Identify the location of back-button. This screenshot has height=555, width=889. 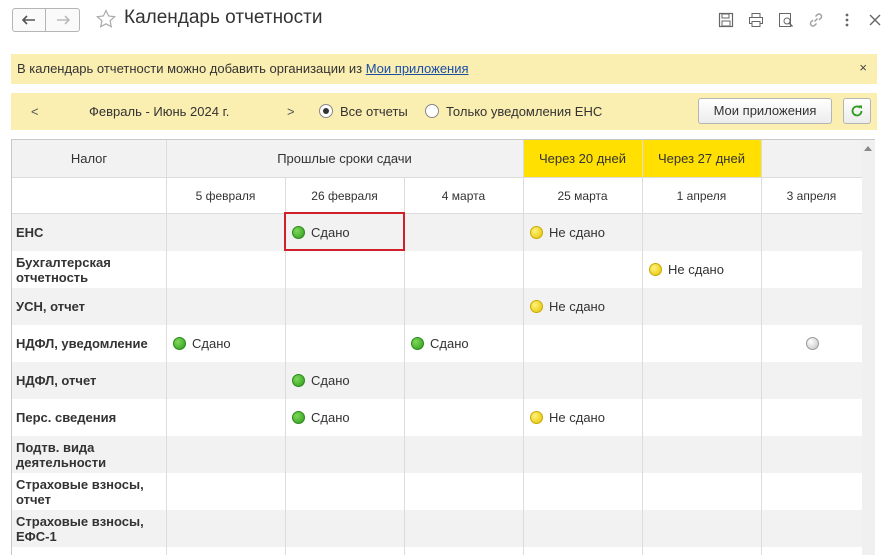
(29, 20).